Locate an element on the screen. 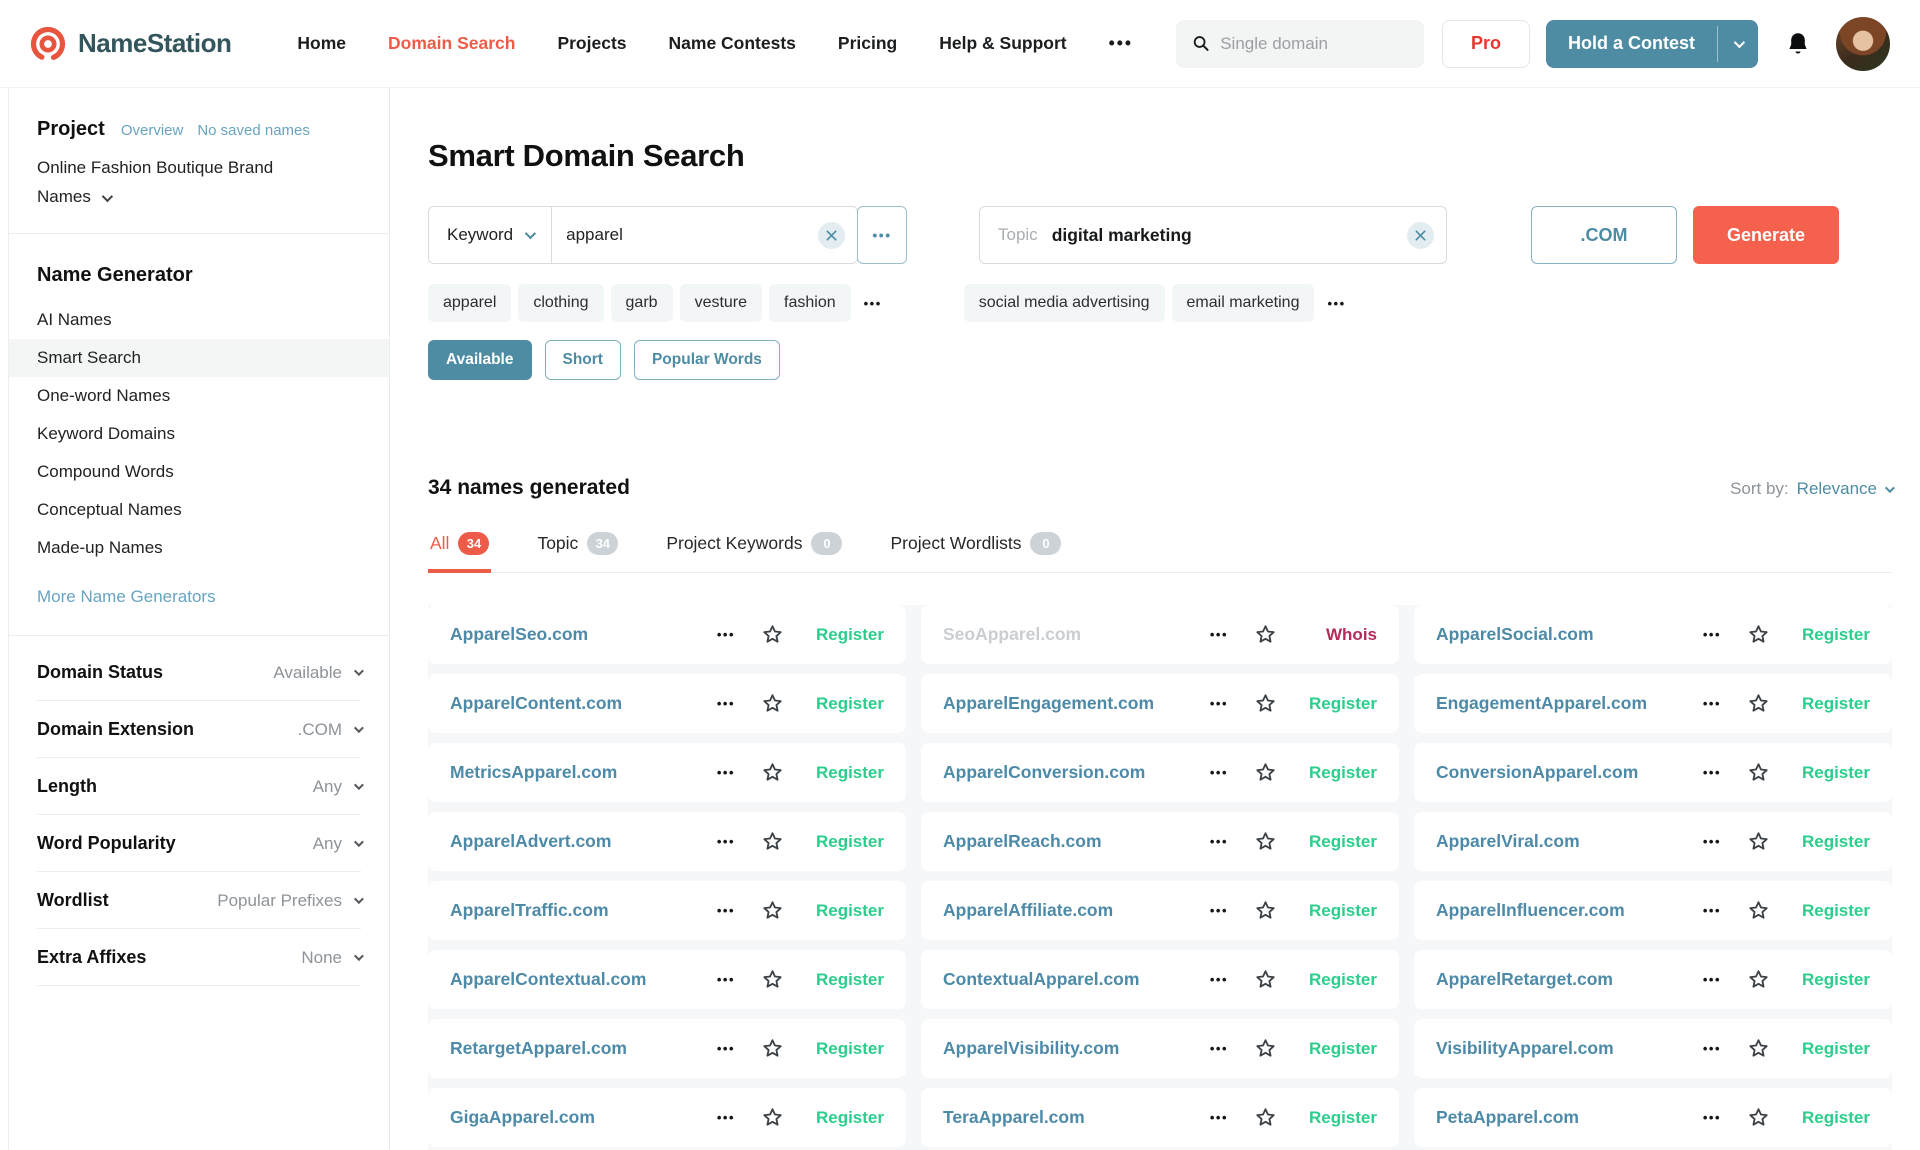 This screenshot has width=1920, height=1150. generator-item: Smart Search is located at coordinates (199, 358).